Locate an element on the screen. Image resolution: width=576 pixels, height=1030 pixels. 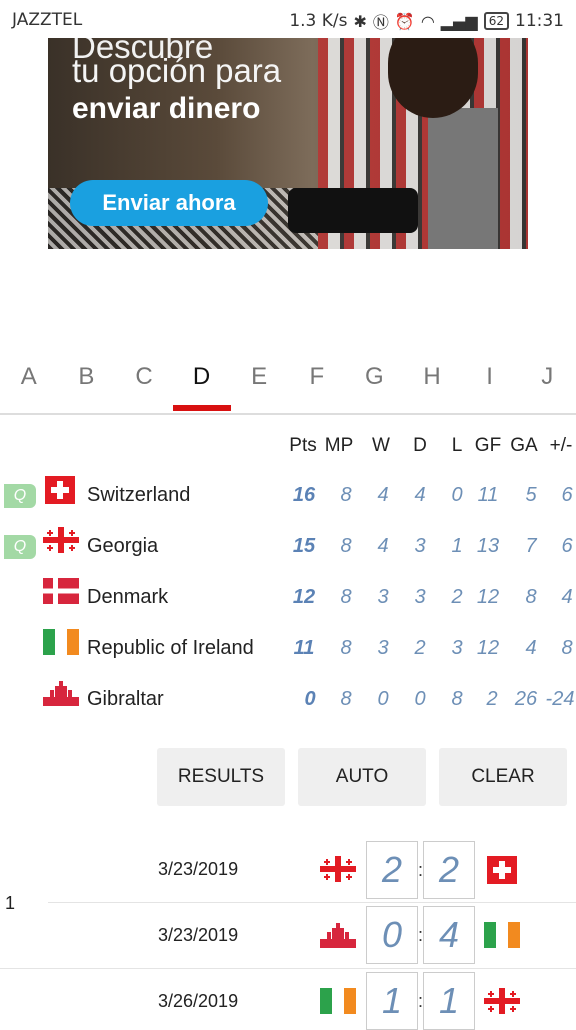
cell-ga: 4 is located at coordinates (531, 648).